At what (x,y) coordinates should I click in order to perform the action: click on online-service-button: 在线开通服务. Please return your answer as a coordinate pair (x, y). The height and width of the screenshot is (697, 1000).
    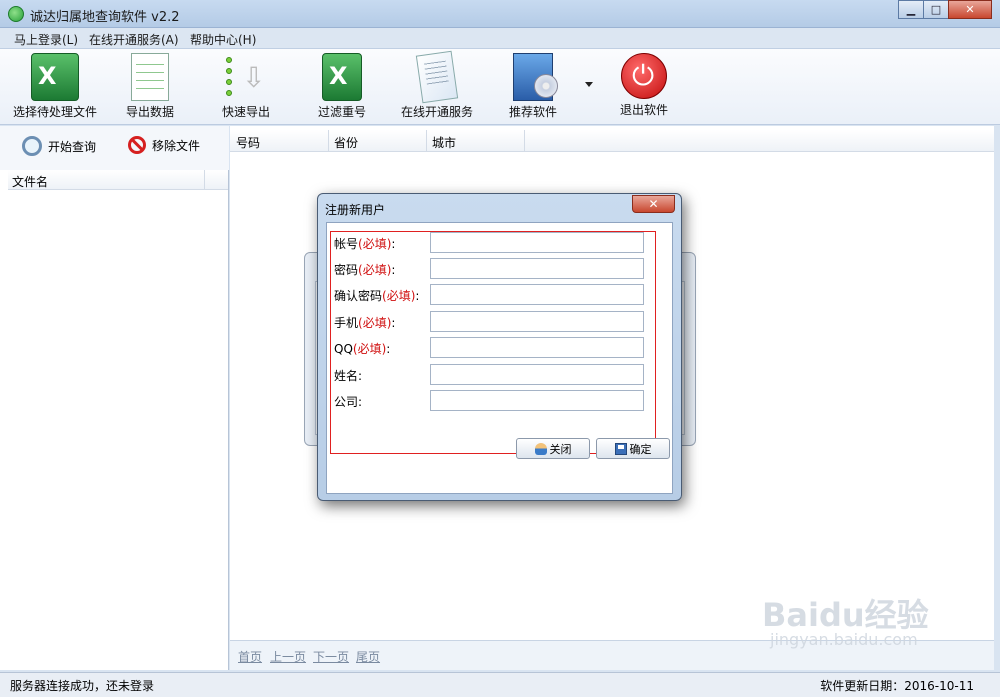
    Looking at the image, I should click on (437, 85).